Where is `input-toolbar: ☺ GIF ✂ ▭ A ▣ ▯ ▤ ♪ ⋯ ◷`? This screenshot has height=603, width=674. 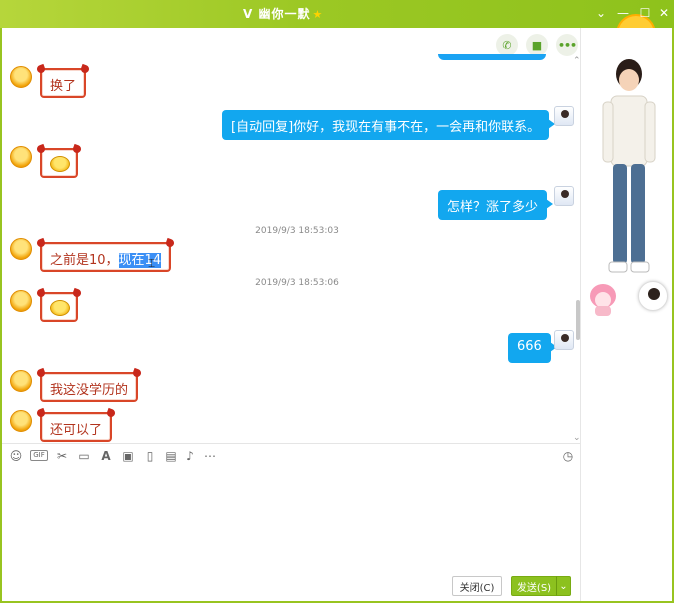
input-toolbar: ☺ GIF ✂ ▭ A ▣ ▯ ▤ ♪ ⋯ ◷ is located at coordinates (291, 455).